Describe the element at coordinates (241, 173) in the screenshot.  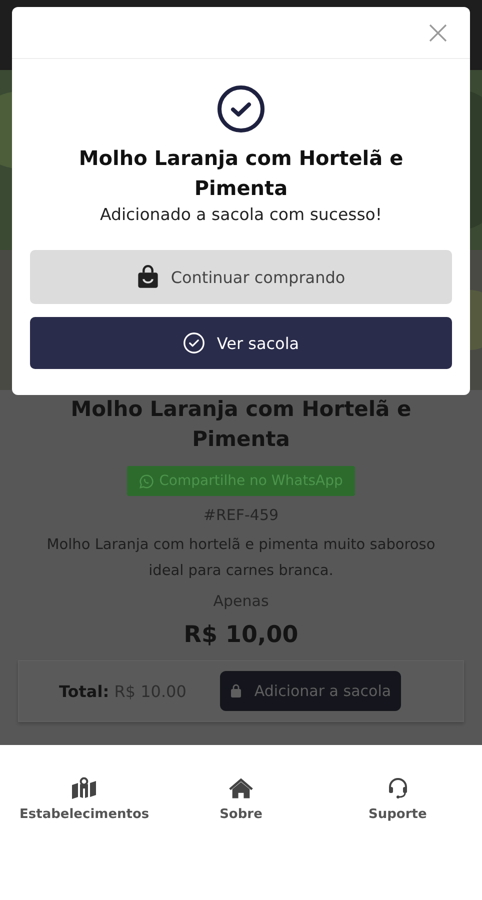
I see `dialog-title: Molho Laranja com Hortelã e Pimenta` at that location.